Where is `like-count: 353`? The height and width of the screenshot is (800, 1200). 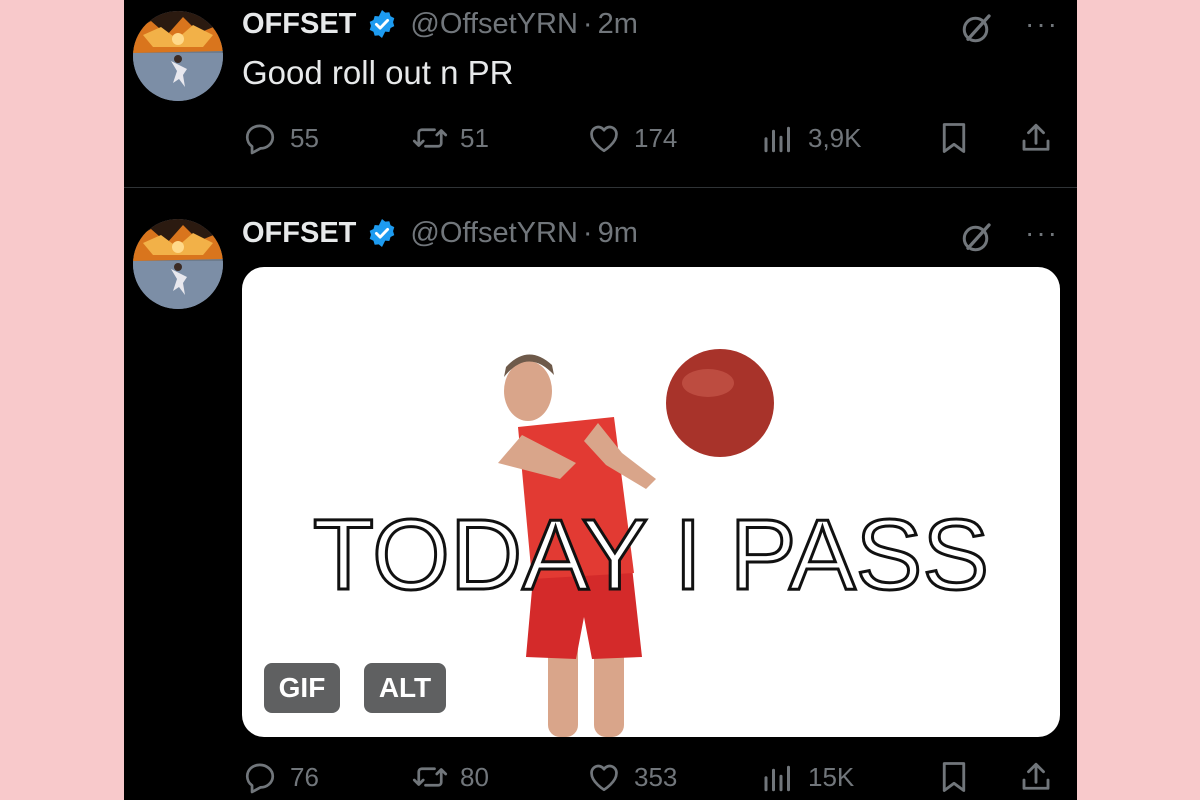 like-count: 353 is located at coordinates (656, 776).